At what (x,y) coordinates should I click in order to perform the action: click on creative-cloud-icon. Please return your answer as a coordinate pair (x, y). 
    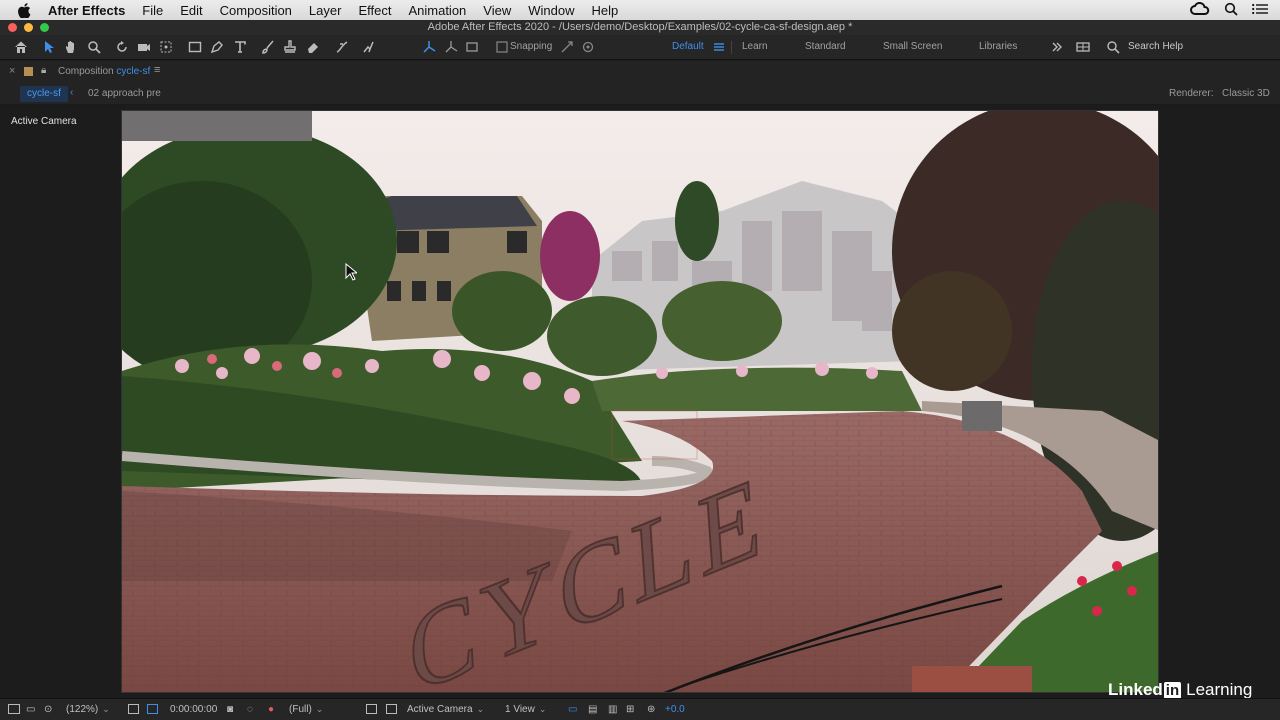
    Looking at the image, I should click on (1200, 10).